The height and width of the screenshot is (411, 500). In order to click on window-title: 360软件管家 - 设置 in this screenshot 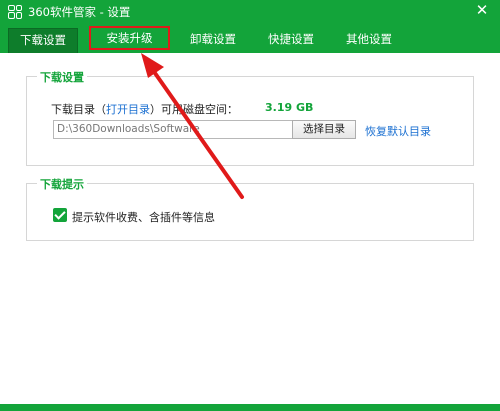, I will do `click(79, 11)`.